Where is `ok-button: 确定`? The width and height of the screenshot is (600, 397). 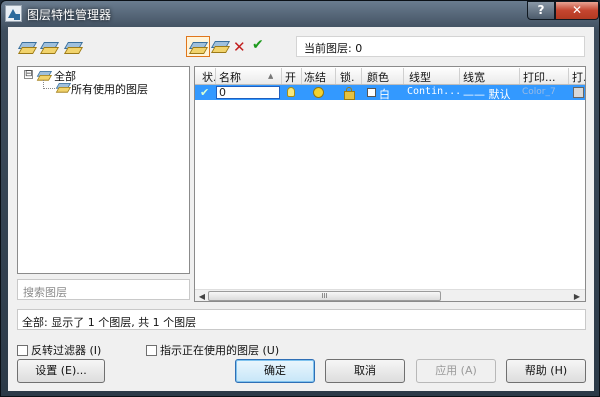
ok-button: 确定 is located at coordinates (275, 371).